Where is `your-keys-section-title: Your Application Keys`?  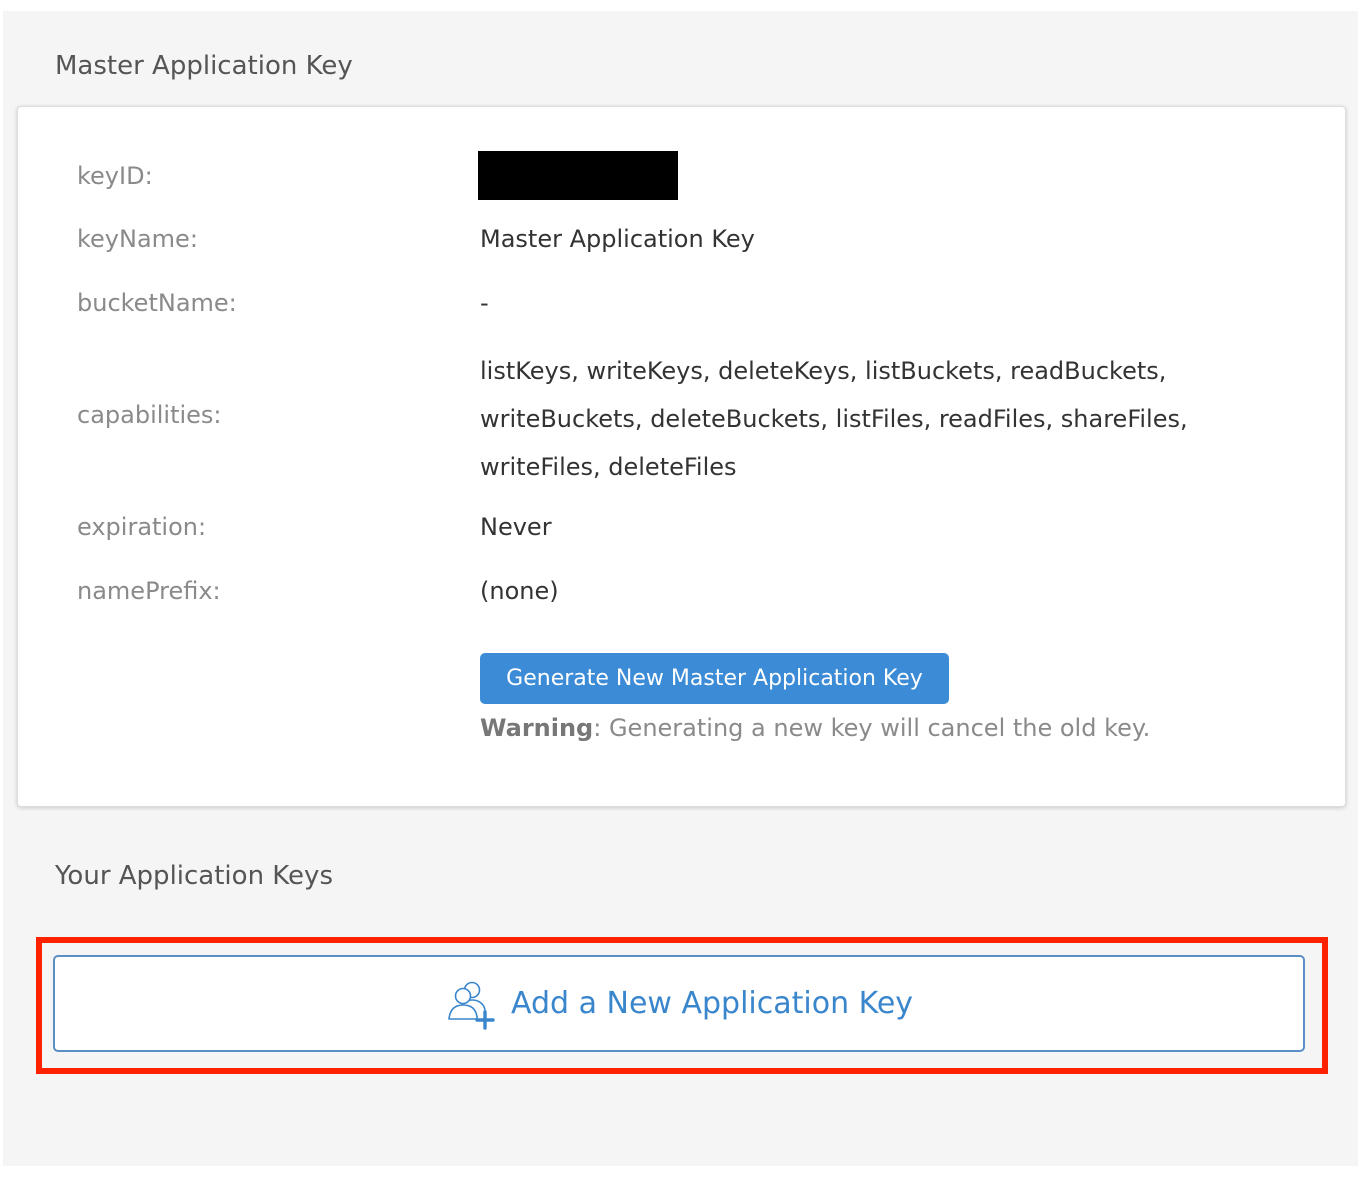 your-keys-section-title: Your Application Keys is located at coordinates (194, 876).